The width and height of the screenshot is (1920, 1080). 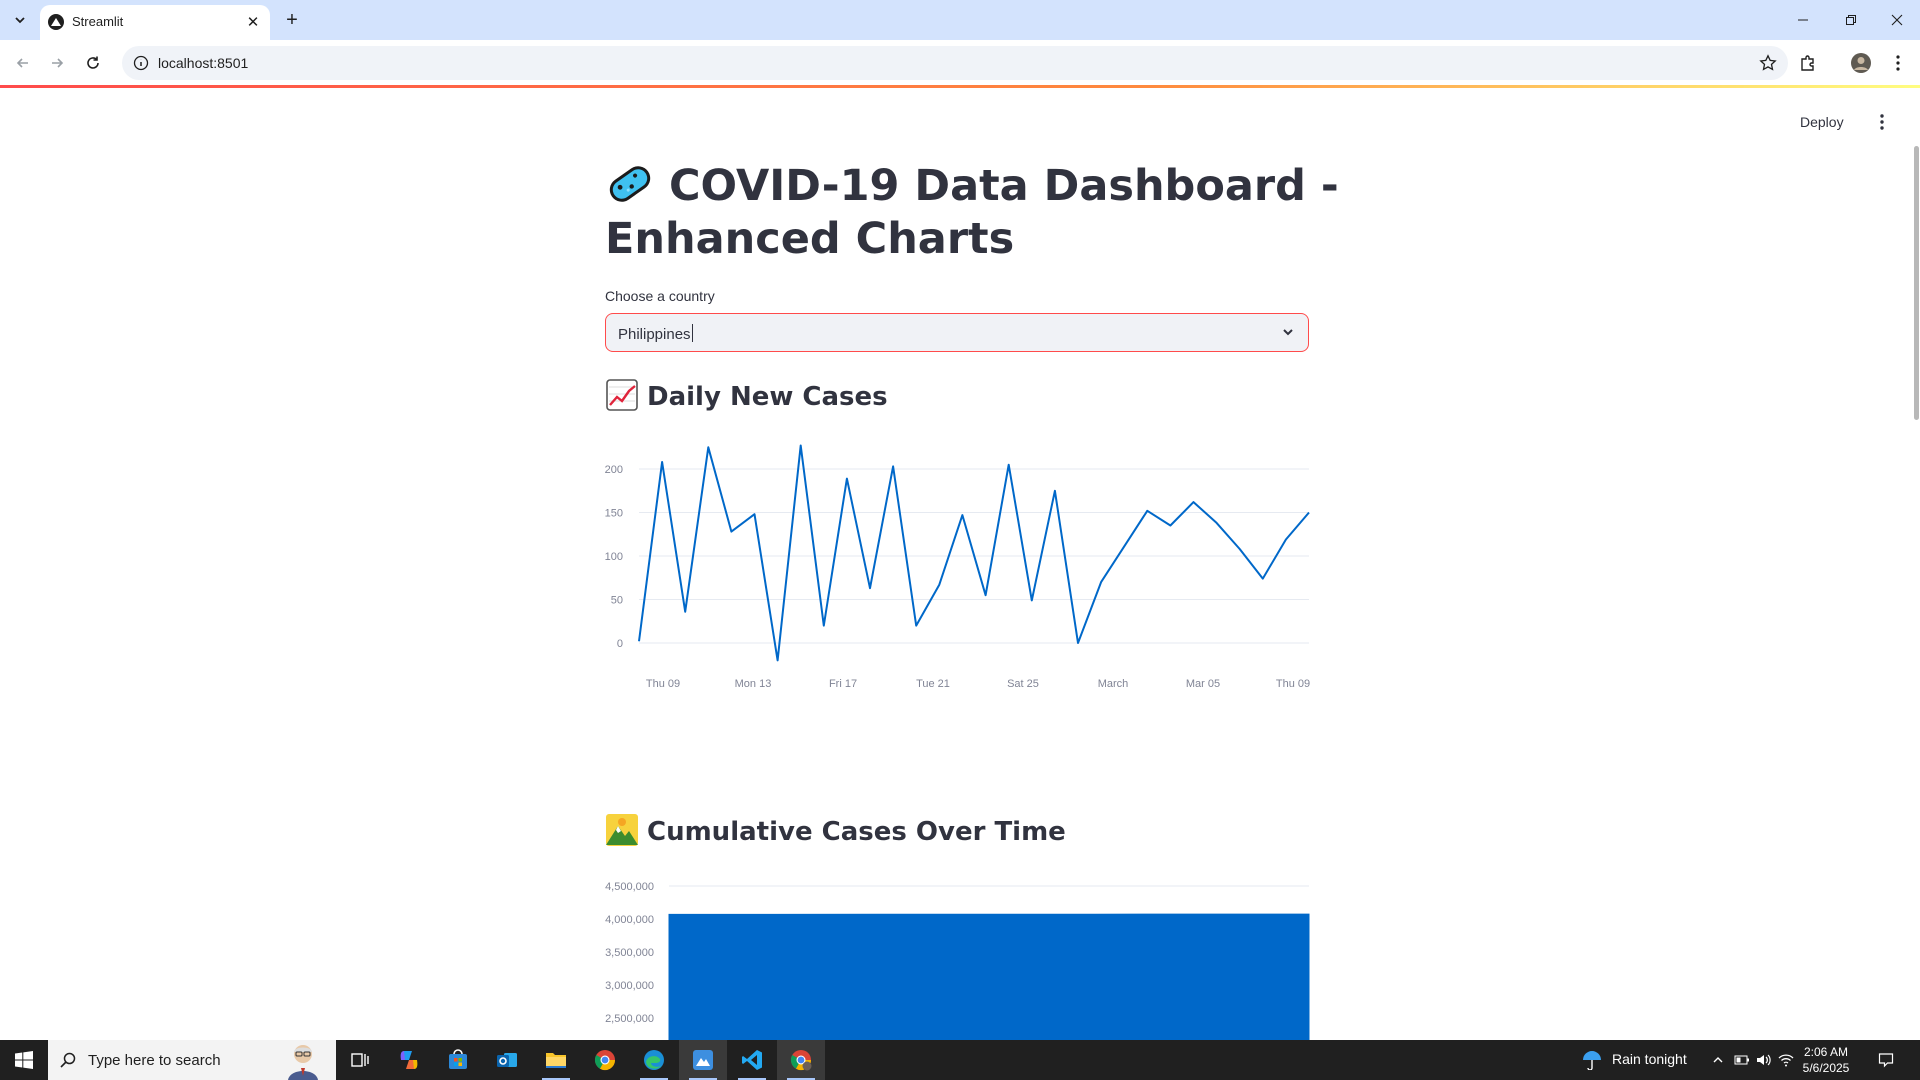 I want to click on browser-menu-icon, so click(x=1898, y=63).